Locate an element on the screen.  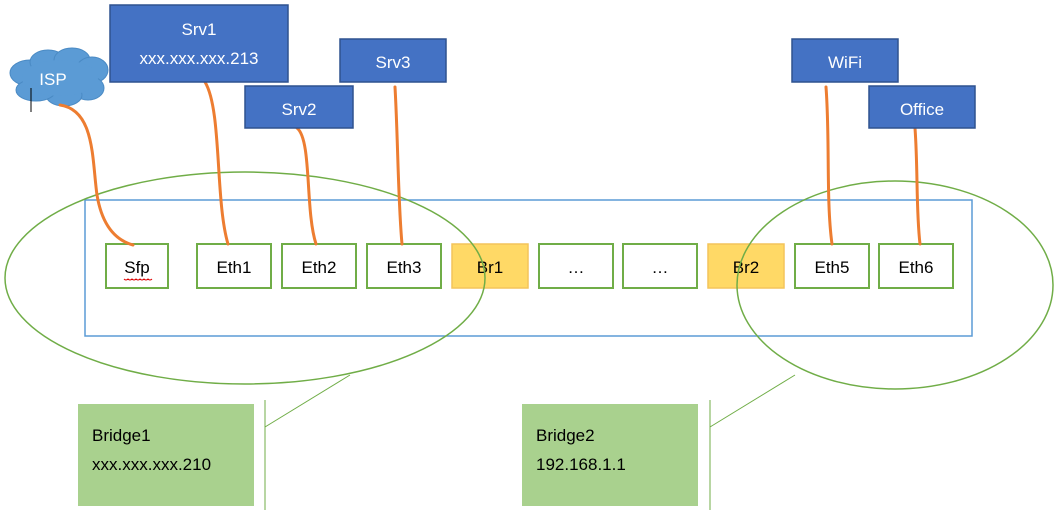
port-Eth2: Eth2 is located at coordinates (319, 266).